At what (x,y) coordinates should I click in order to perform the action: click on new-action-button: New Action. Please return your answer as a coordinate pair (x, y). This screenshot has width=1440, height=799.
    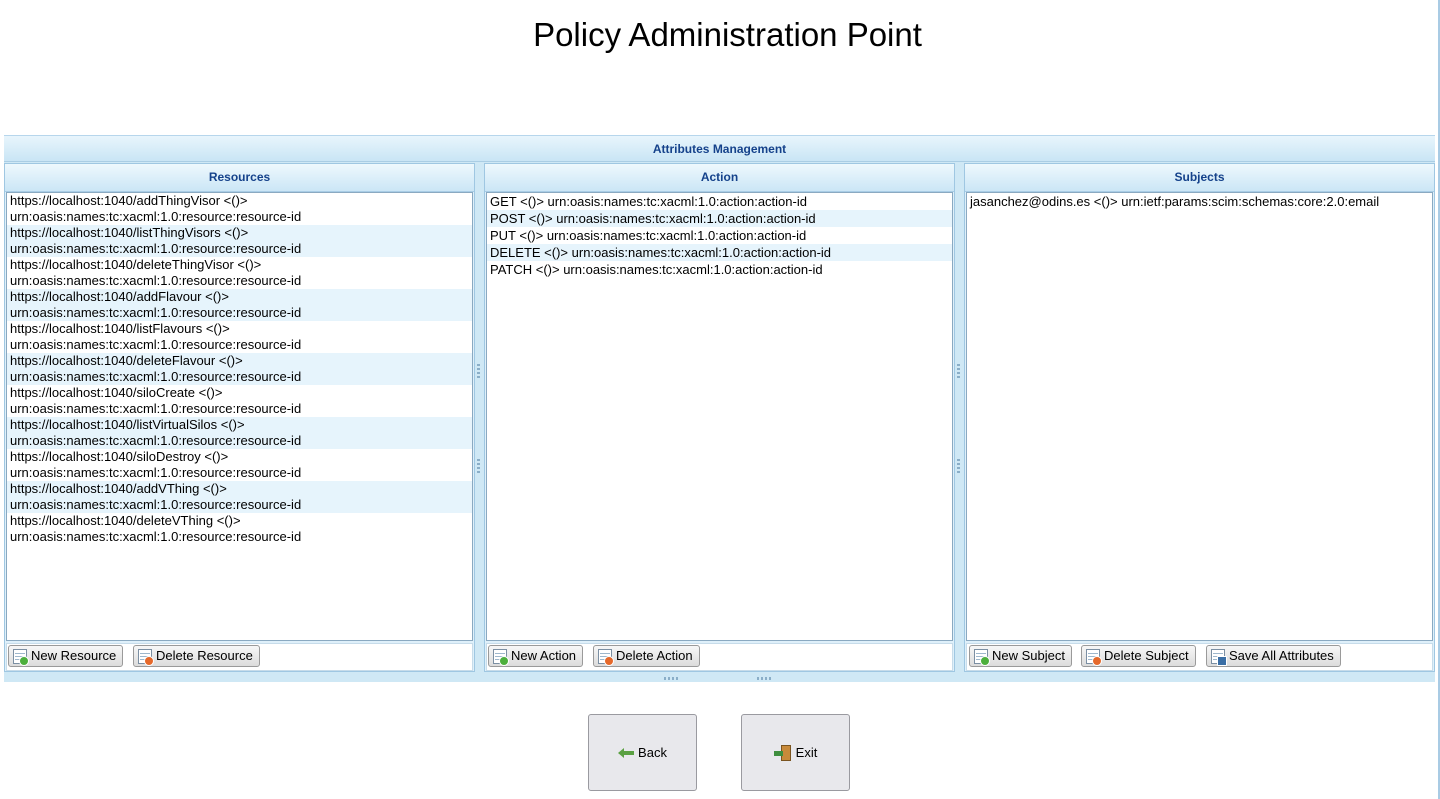
    Looking at the image, I should click on (536, 656).